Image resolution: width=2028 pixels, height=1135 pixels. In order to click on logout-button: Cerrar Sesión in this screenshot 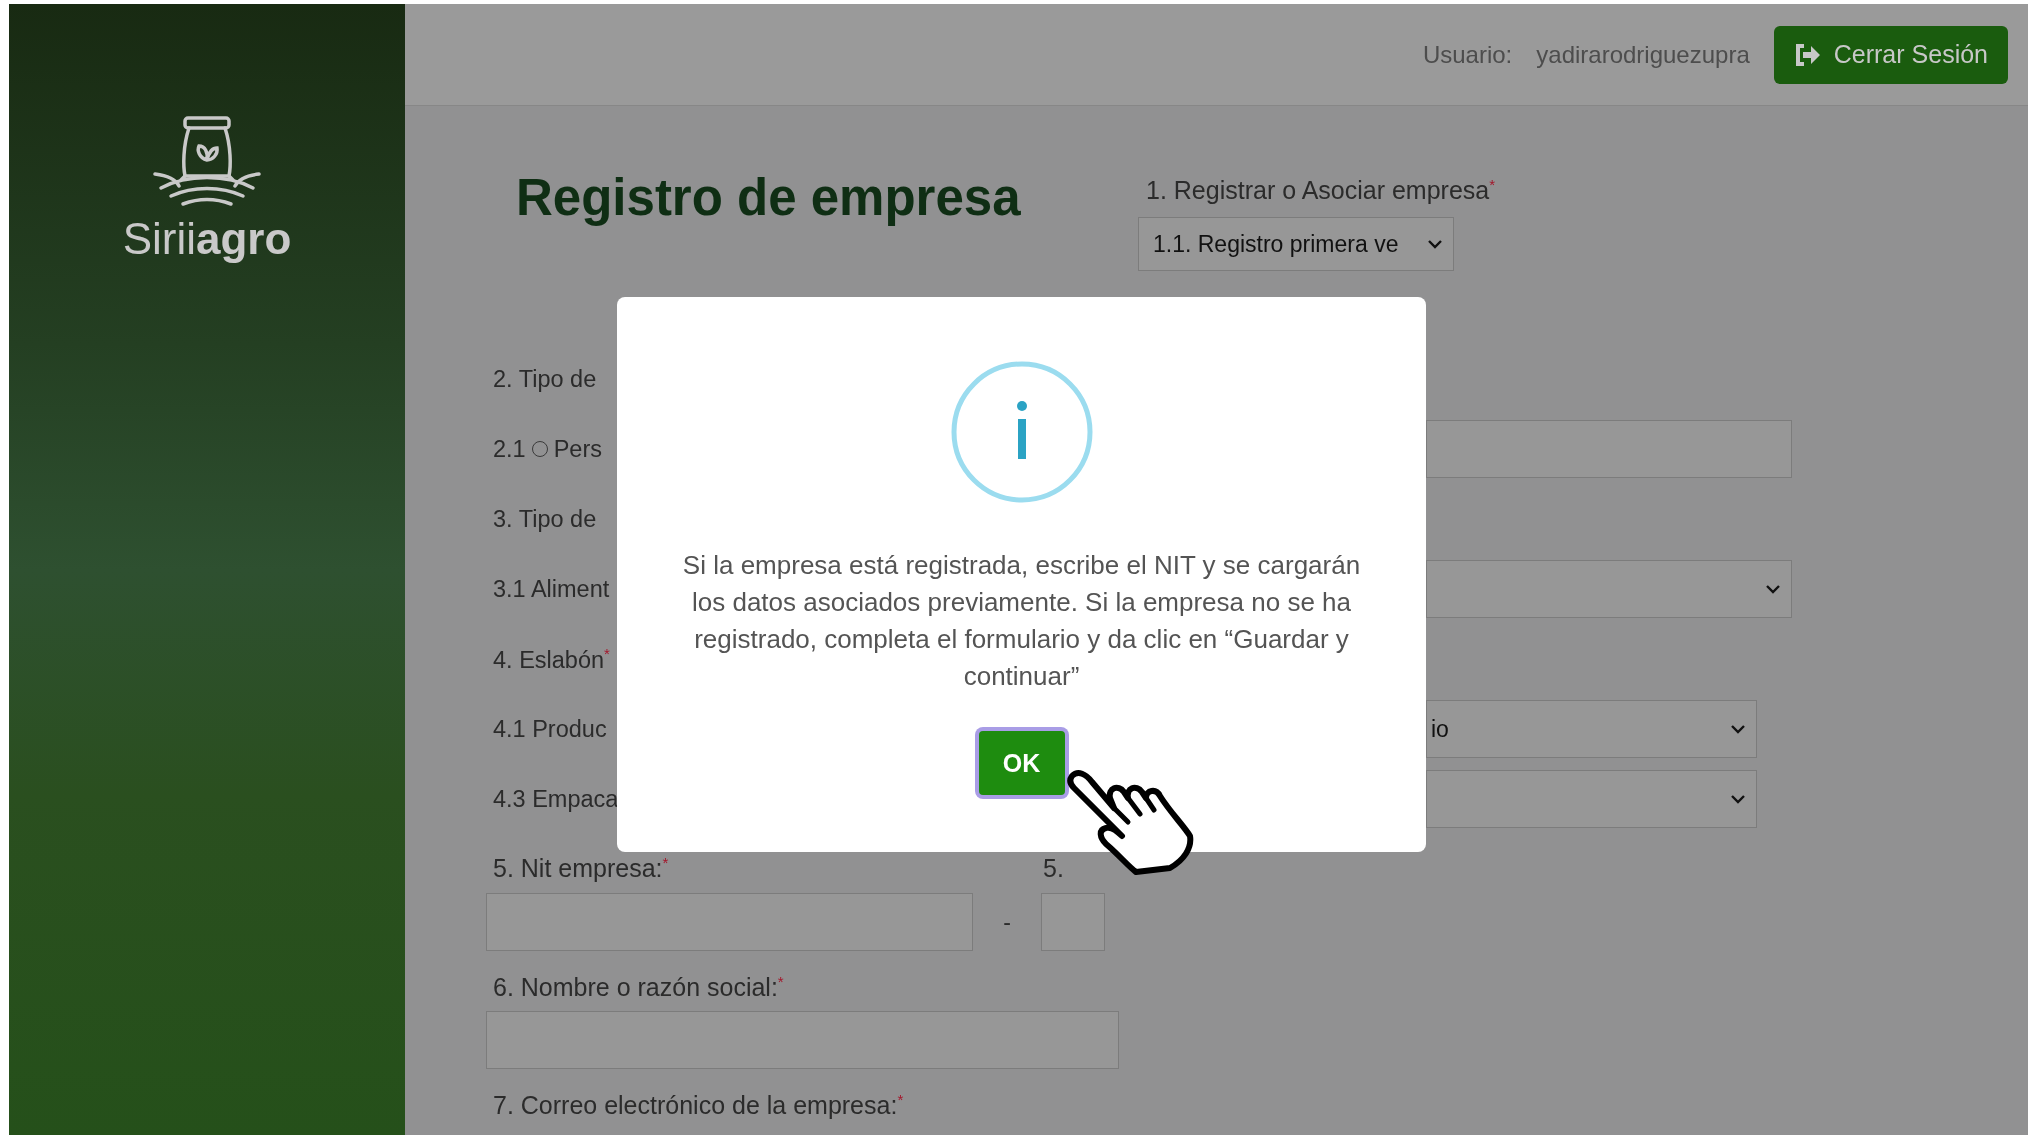, I will do `click(1890, 54)`.